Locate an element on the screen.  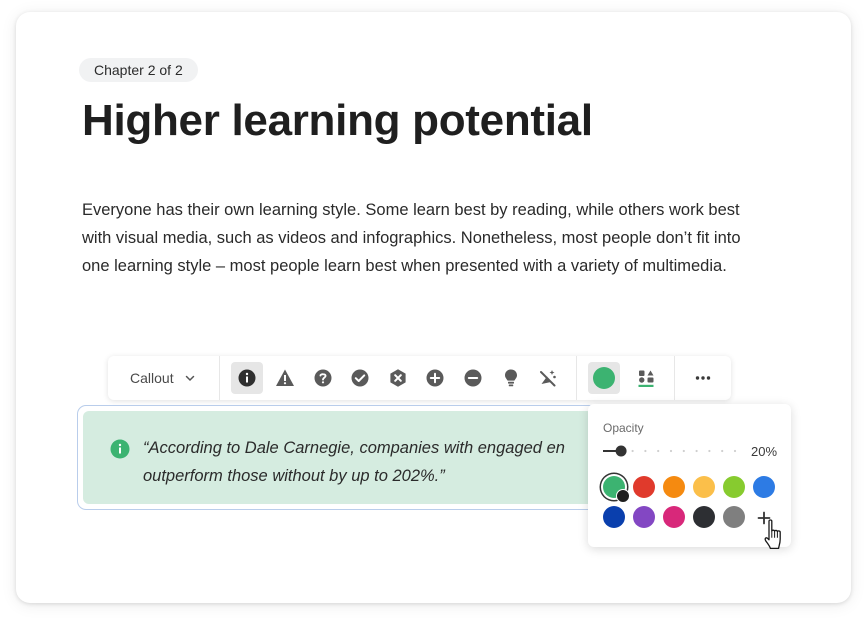
plus-circle-icon-button is located at coordinates (435, 378).